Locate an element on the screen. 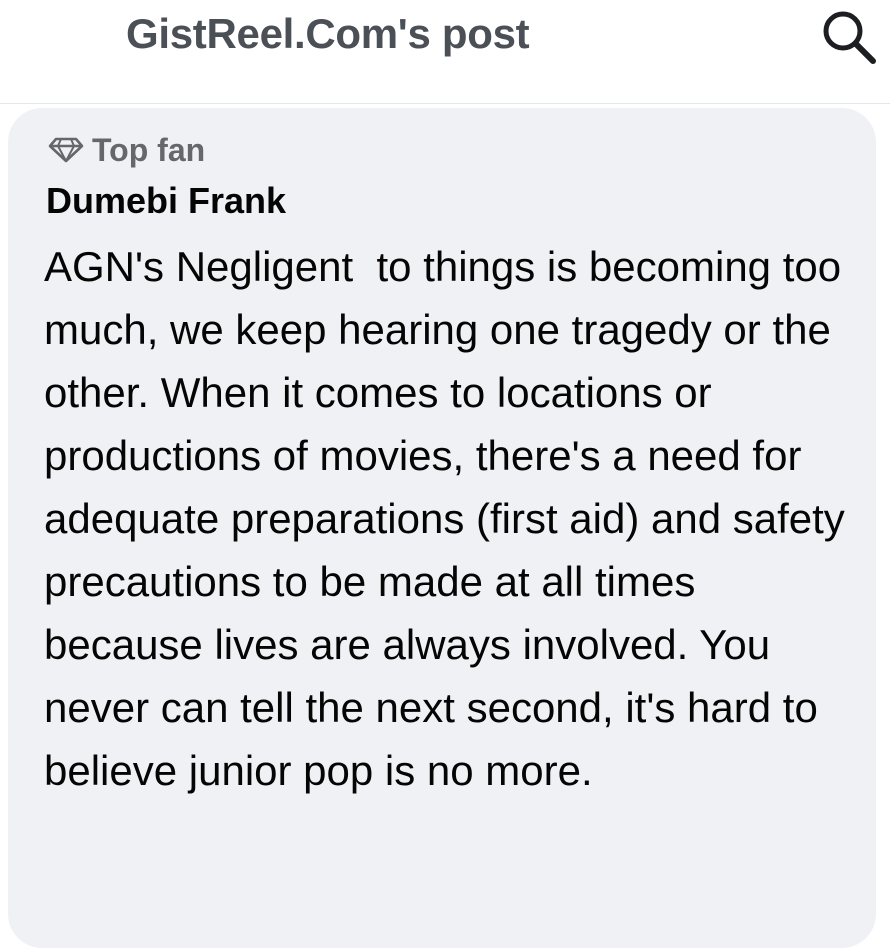 The height and width of the screenshot is (948, 890). diamond-icon is located at coordinates (66, 150).